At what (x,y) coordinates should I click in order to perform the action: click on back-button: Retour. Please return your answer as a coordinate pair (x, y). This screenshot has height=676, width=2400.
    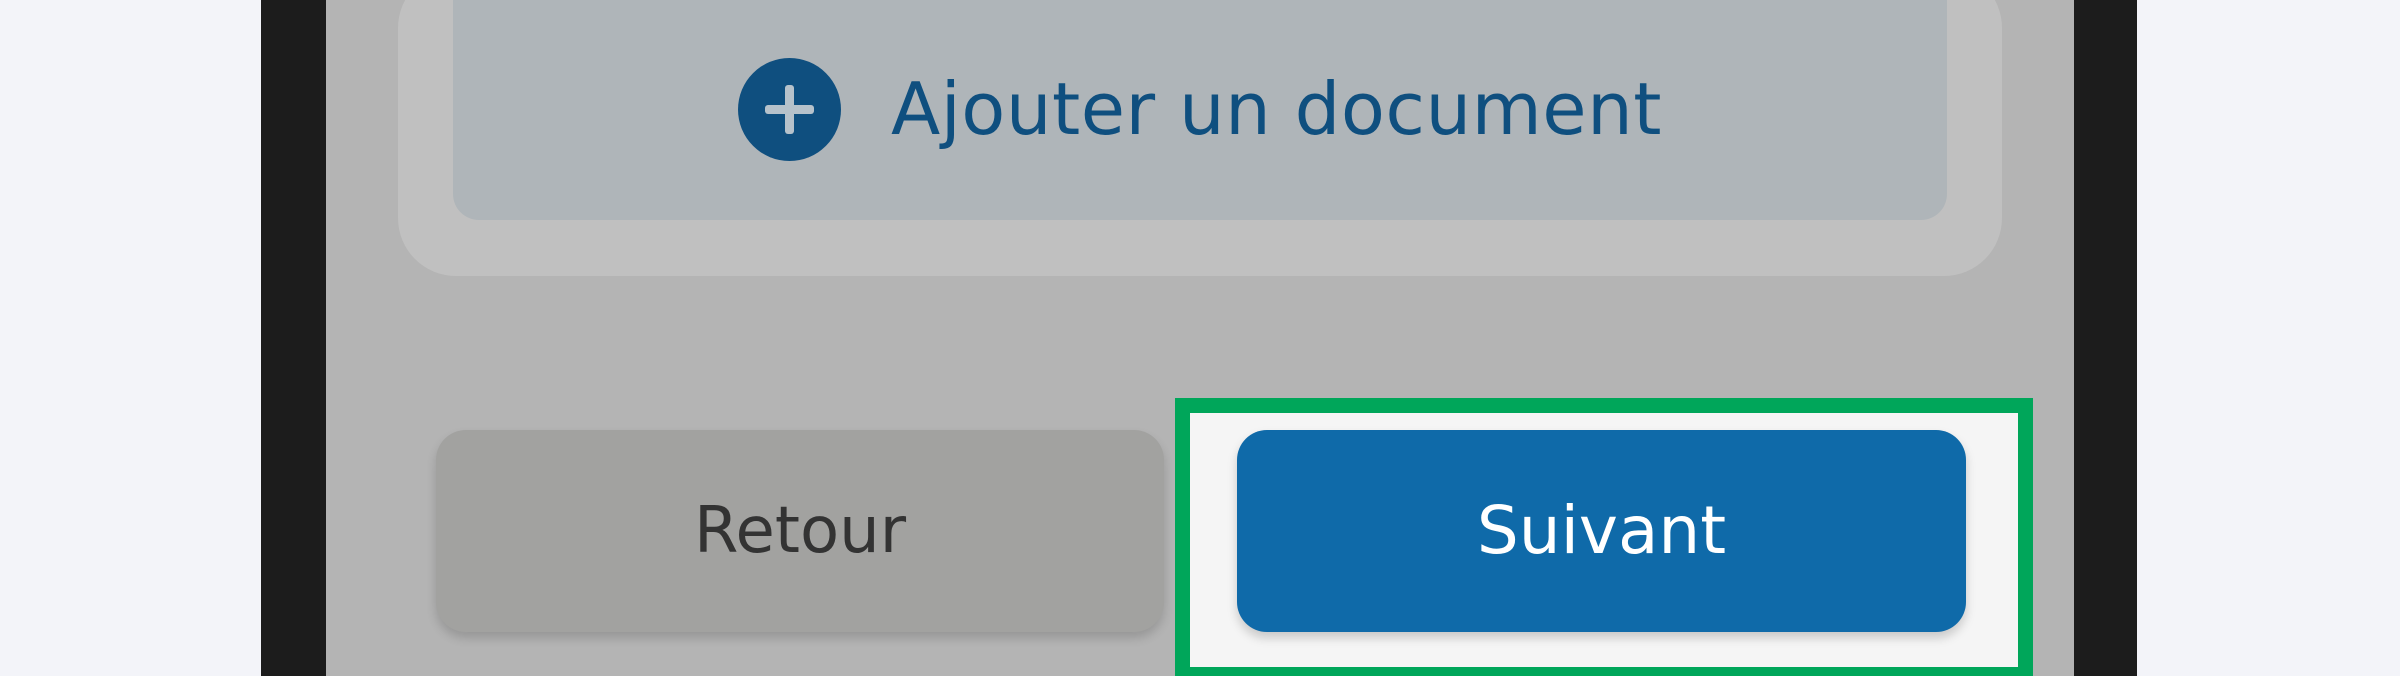
    Looking at the image, I should click on (800, 531).